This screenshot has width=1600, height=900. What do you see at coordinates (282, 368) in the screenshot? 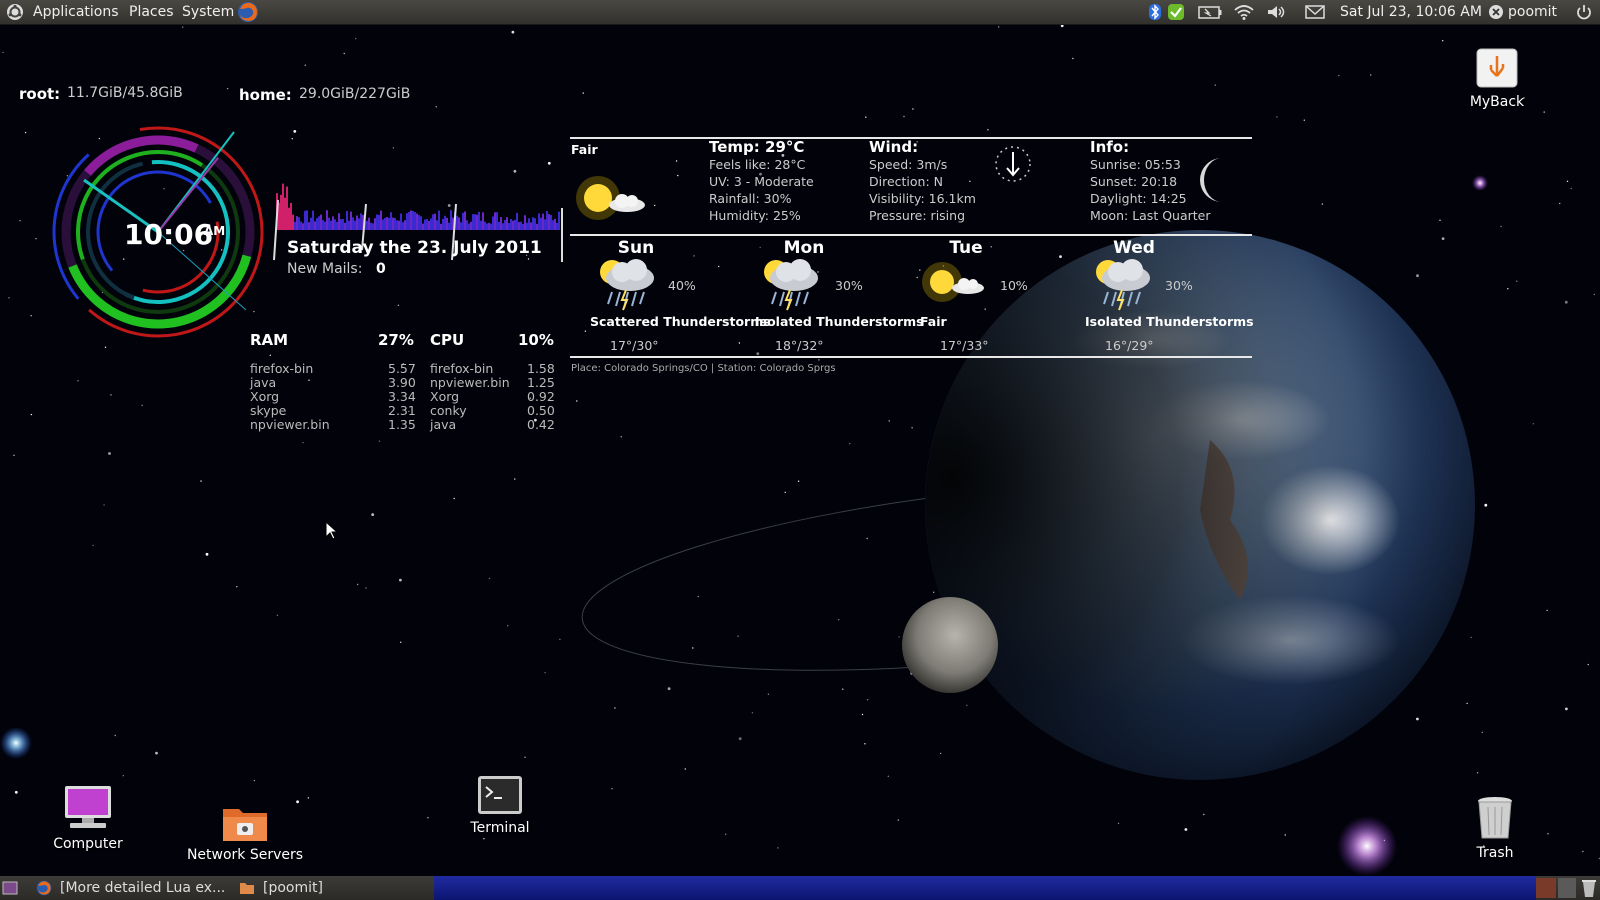
I see `ram-process-name: firefox-bin` at bounding box center [282, 368].